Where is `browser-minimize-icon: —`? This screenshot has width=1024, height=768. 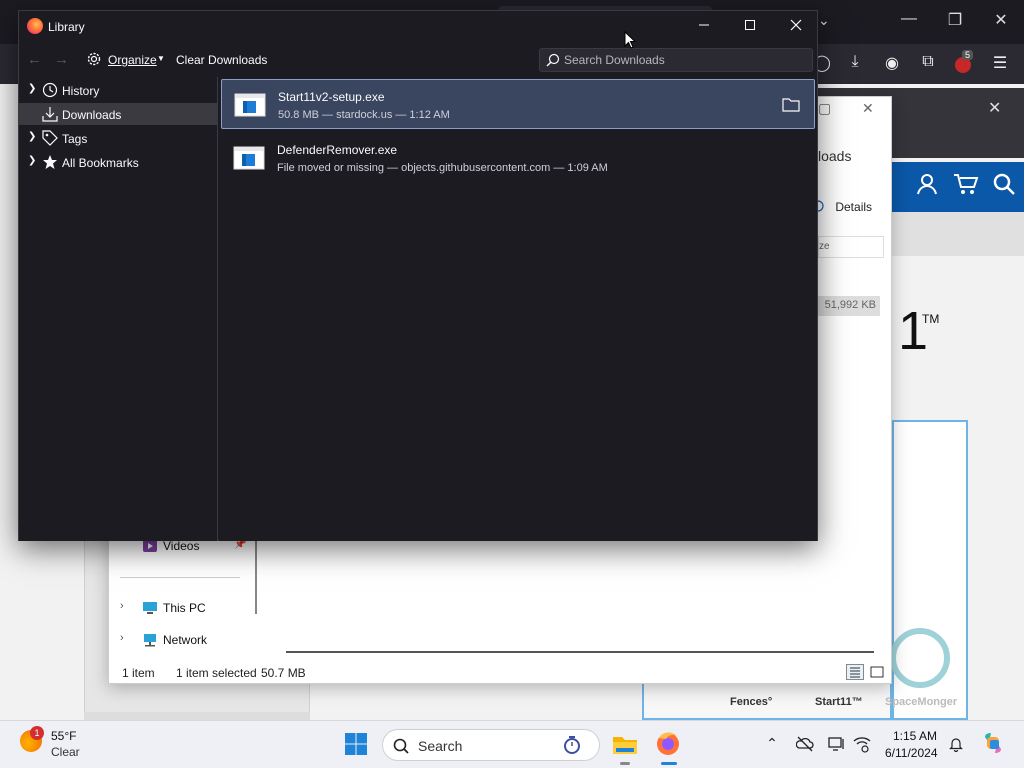 browser-minimize-icon: — is located at coordinates (909, 19).